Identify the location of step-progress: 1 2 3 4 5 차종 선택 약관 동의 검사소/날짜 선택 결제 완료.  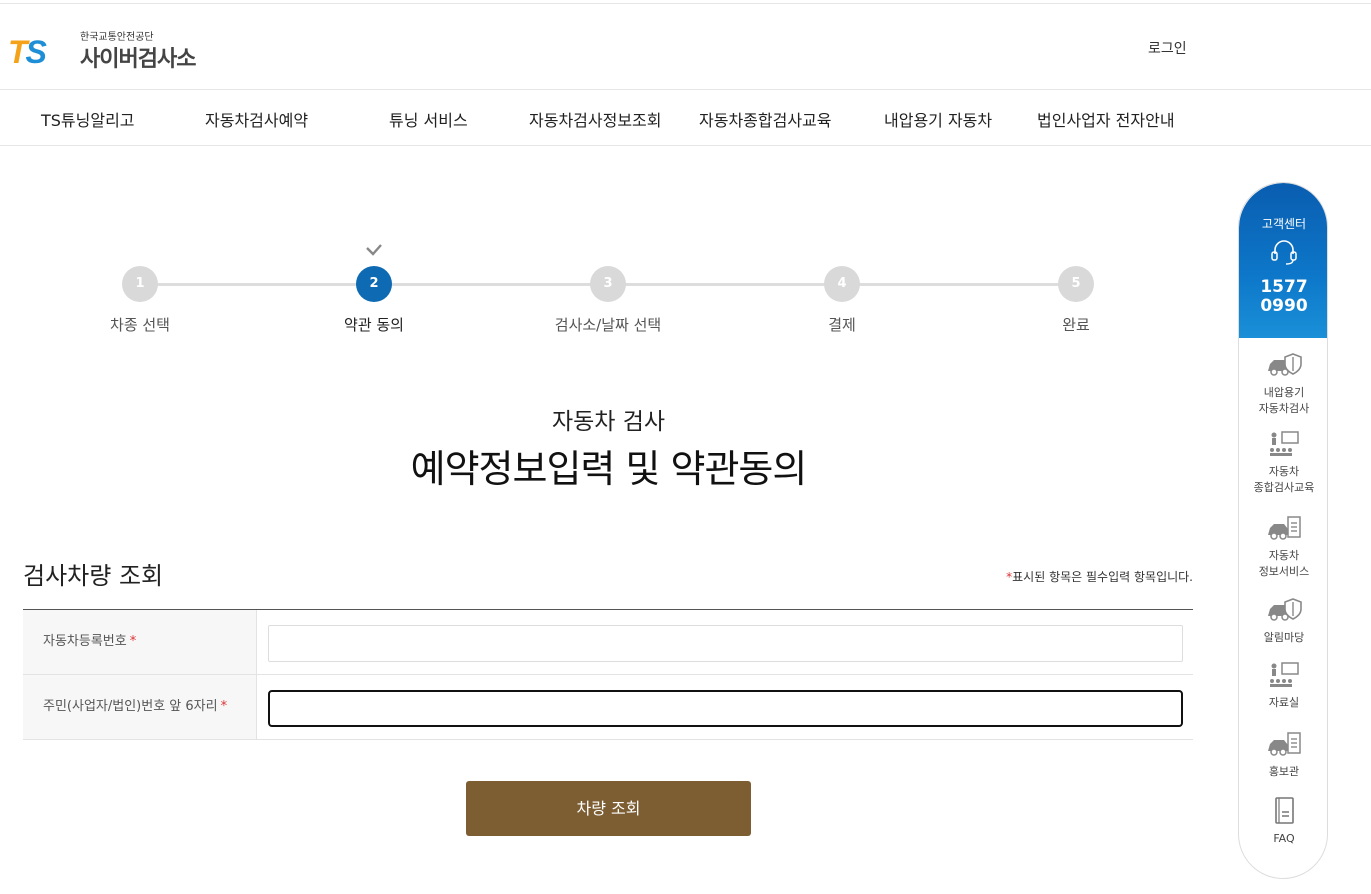
(605, 290).